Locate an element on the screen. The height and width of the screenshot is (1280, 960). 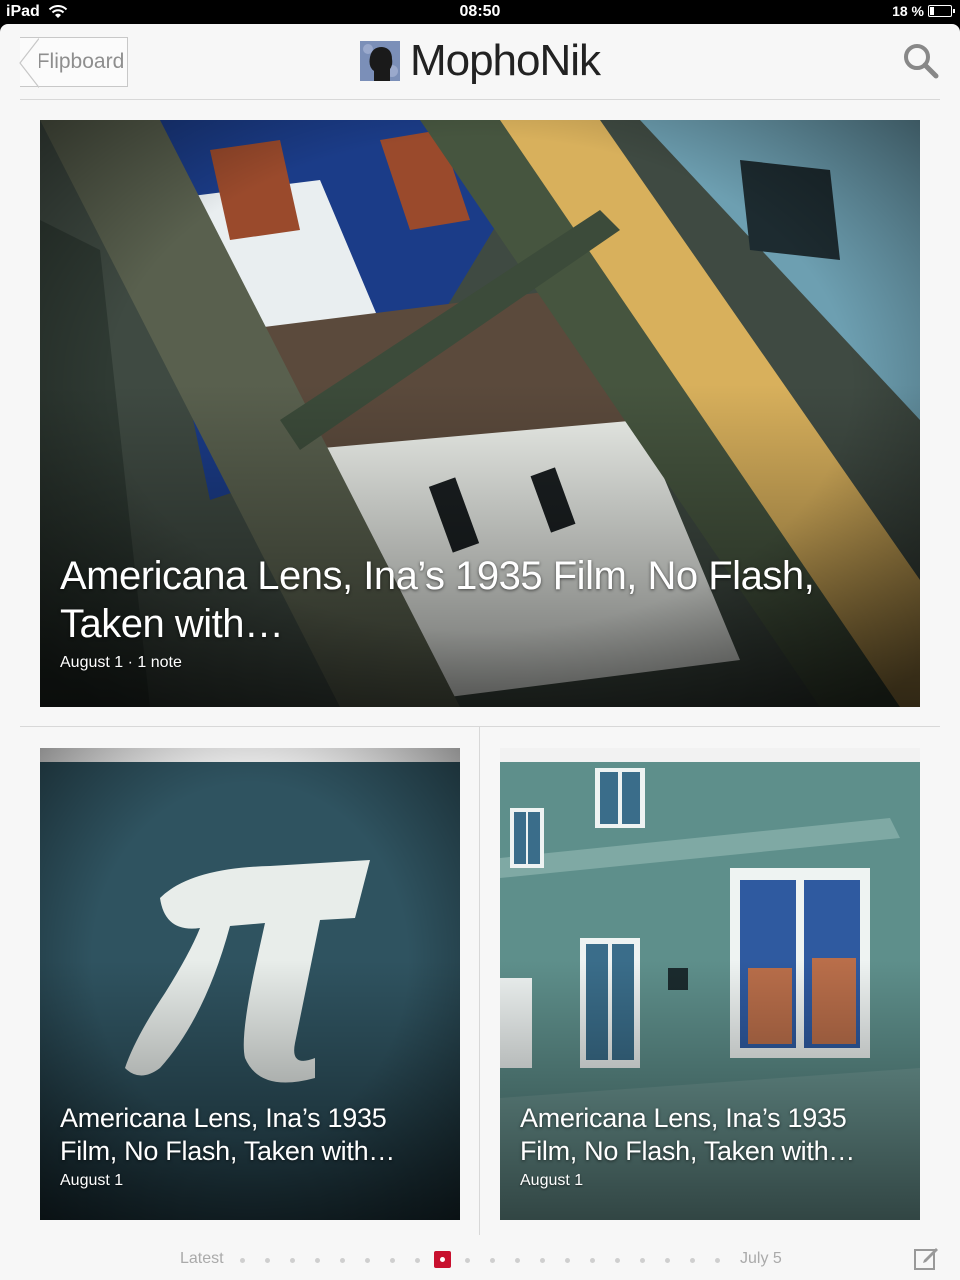
search-icon is located at coordinates (921, 61).